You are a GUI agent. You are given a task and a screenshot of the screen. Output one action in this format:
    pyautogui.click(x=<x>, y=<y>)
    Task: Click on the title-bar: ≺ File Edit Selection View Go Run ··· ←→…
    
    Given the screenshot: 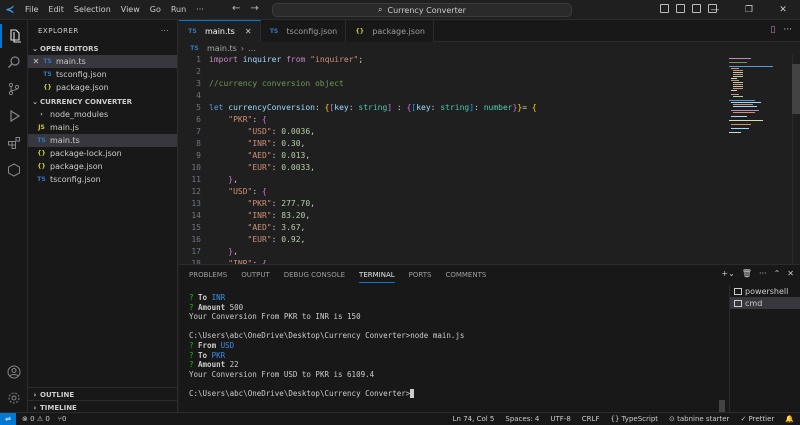 What is the action you would take?
    pyautogui.click(x=400, y=10)
    